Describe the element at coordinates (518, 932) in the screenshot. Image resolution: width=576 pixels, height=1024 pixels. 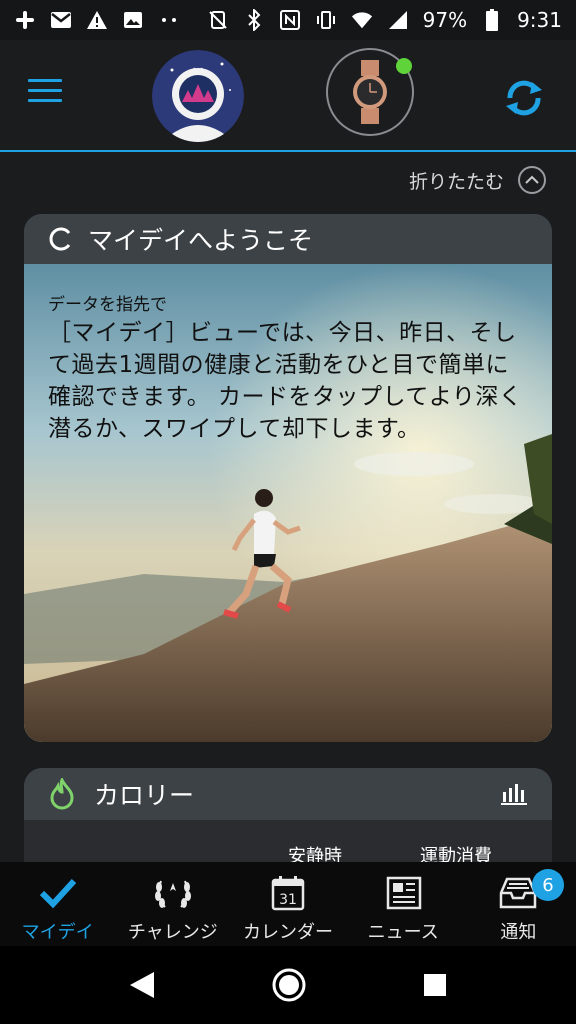
I see `nav-label: 通知` at that location.